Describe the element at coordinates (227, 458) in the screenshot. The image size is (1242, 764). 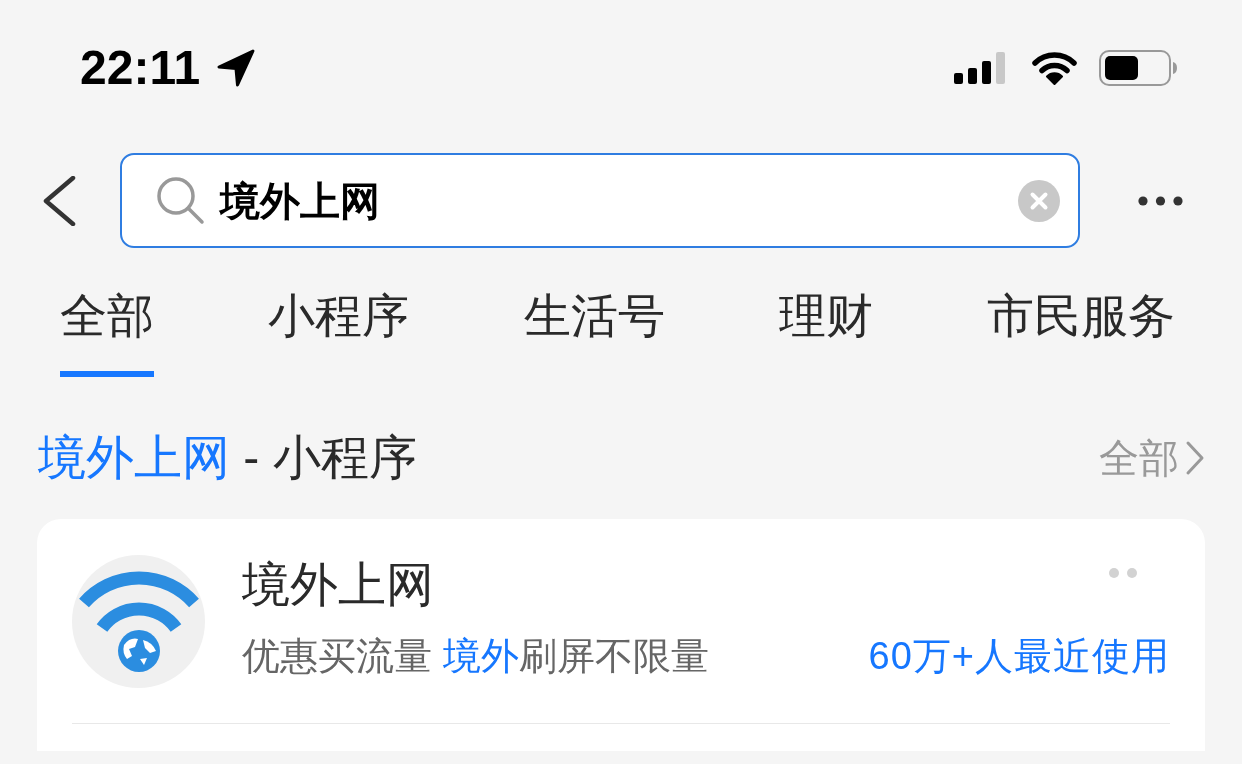
I see `section-title: 境外上网 - 小程序` at that location.